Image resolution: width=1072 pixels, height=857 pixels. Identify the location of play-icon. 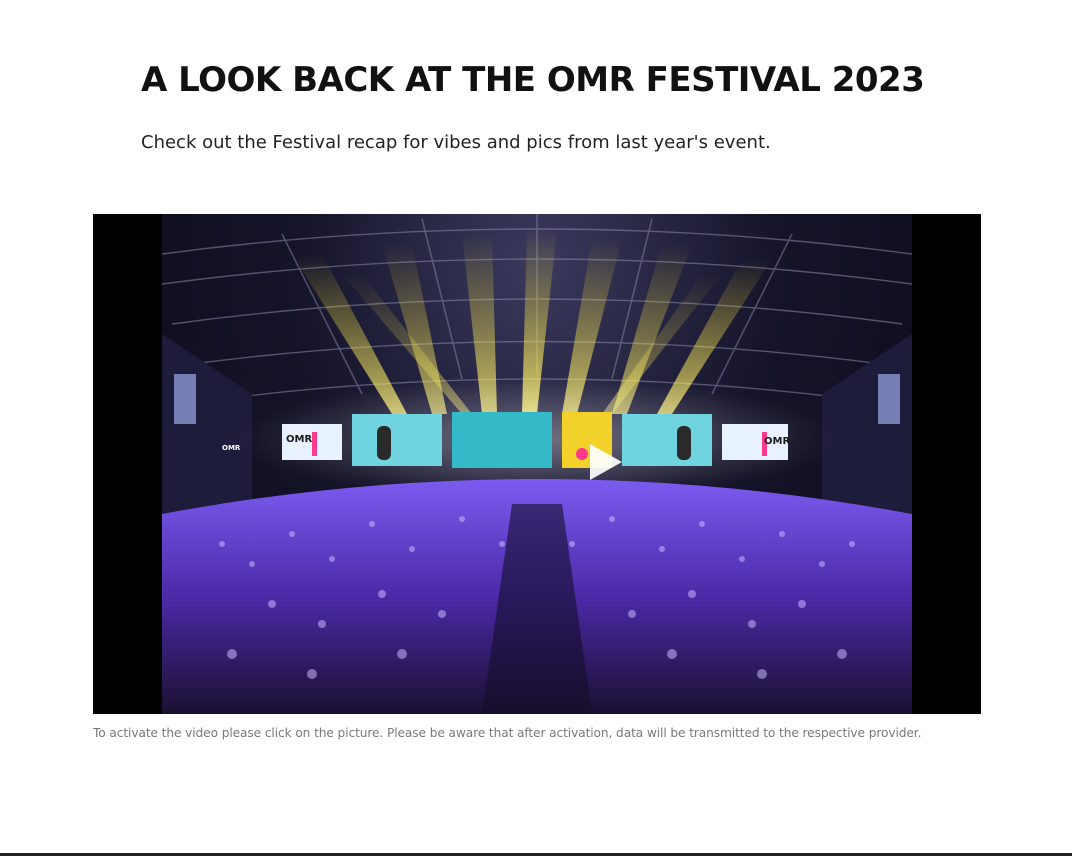
(606, 462).